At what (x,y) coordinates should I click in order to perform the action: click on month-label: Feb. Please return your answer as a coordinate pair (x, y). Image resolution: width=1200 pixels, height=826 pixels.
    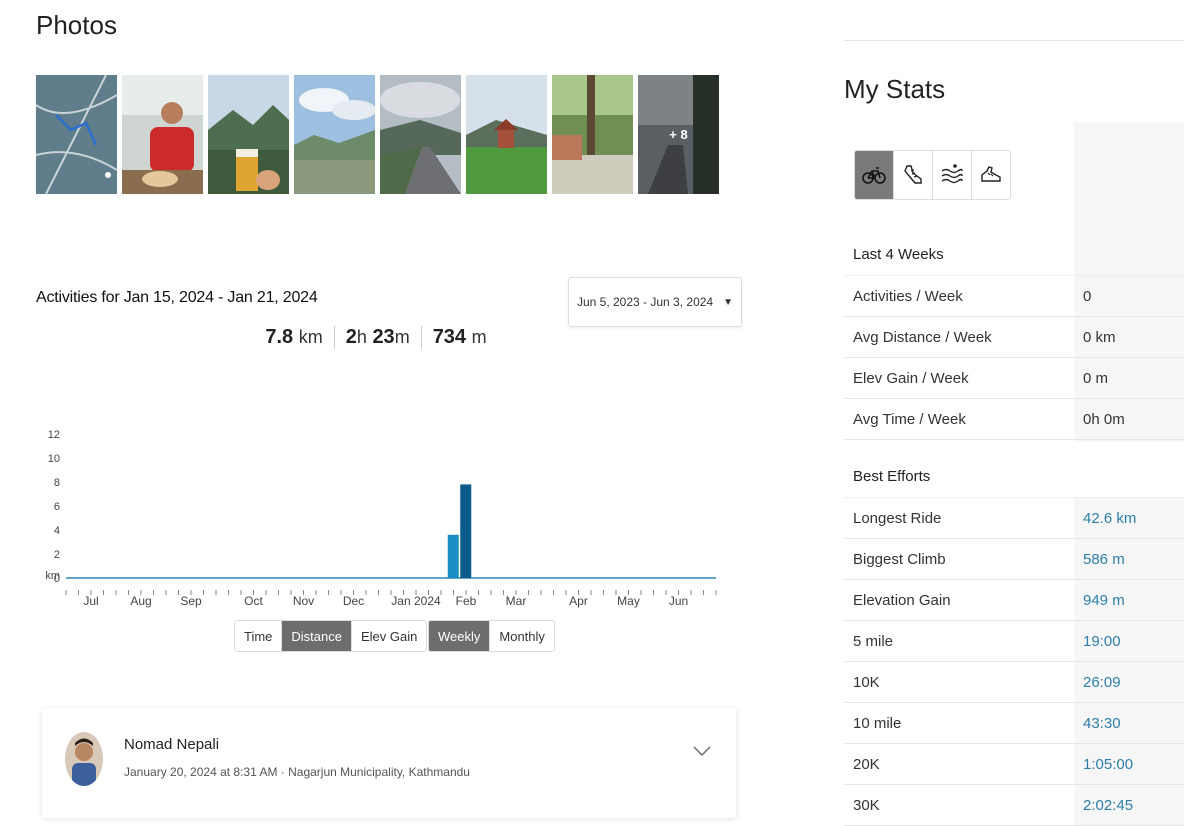
    Looking at the image, I should click on (466, 601).